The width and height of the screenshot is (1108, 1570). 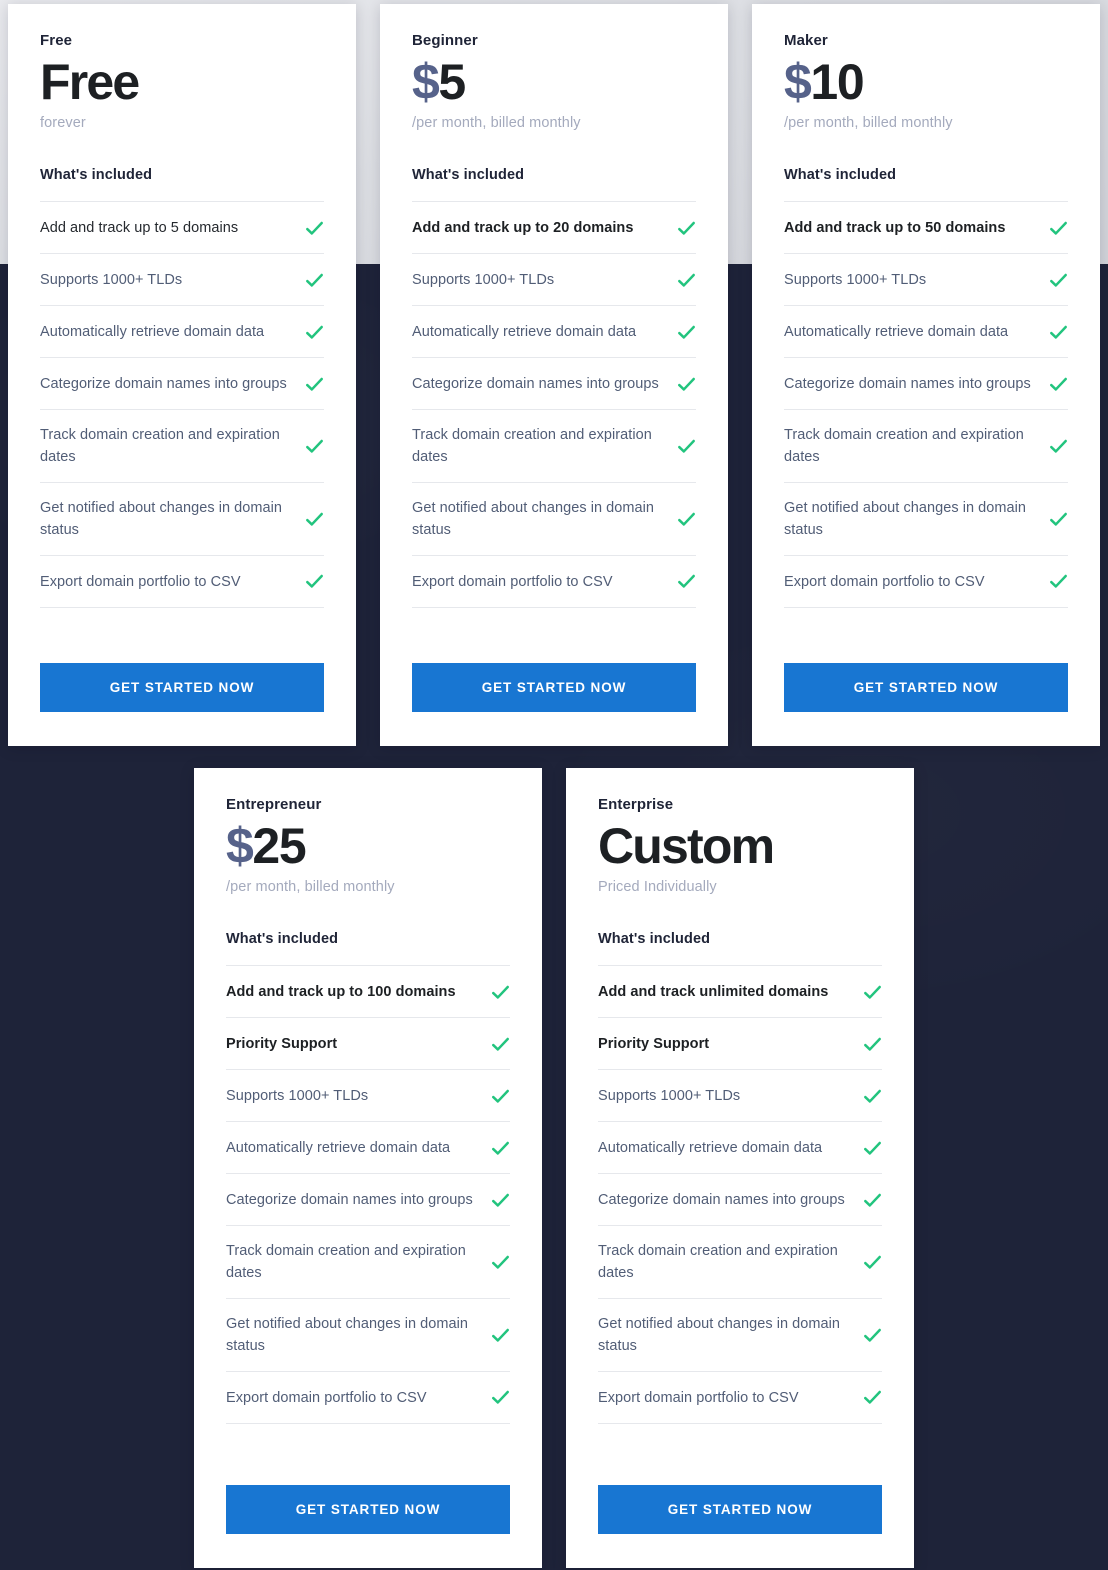 What do you see at coordinates (713, 991) in the screenshot?
I see `feature-label: Add and track unlimited domains` at bounding box center [713, 991].